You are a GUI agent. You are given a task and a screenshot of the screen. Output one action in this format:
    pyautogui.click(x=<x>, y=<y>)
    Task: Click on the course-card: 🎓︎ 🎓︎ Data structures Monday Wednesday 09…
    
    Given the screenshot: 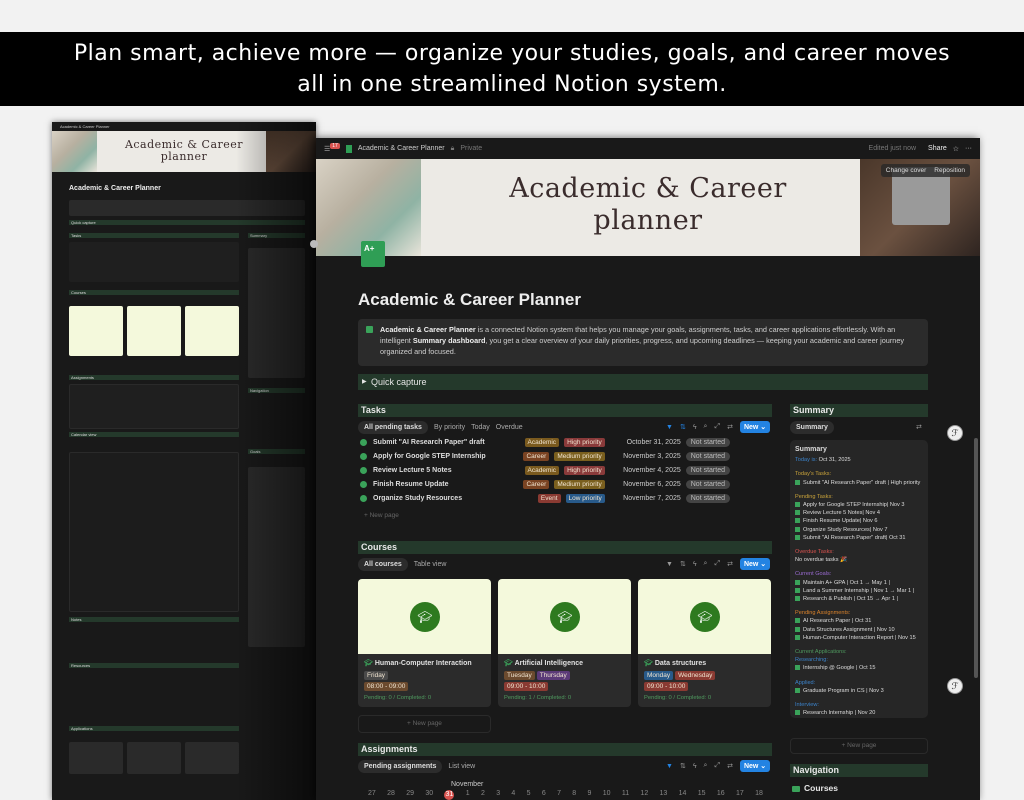 What is the action you would take?
    pyautogui.click(x=704, y=643)
    